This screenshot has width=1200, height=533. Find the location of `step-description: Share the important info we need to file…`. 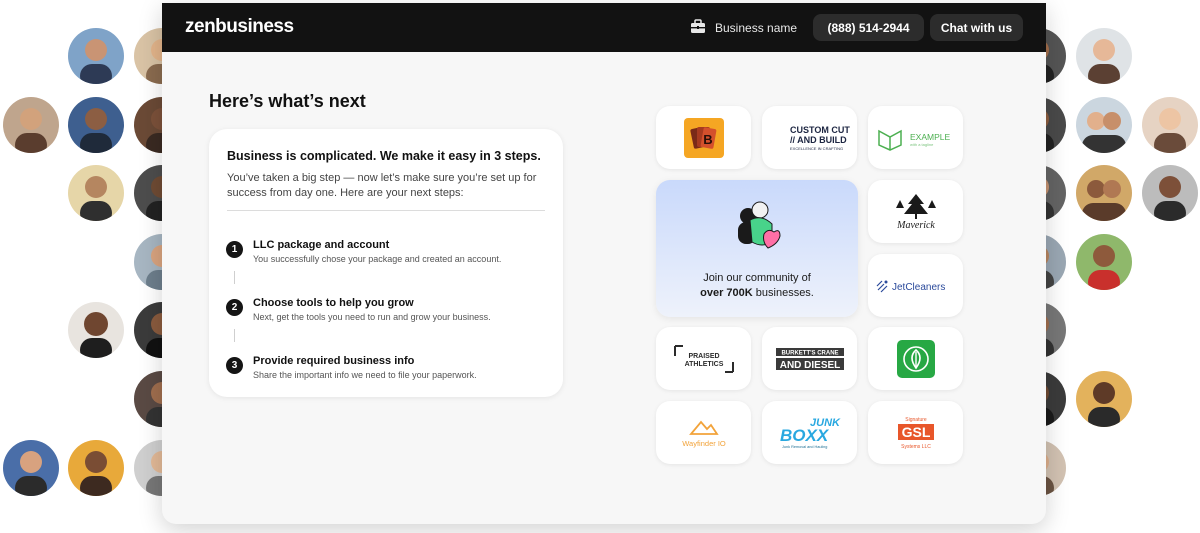

step-description: Share the important info we need to file… is located at coordinates (365, 375).